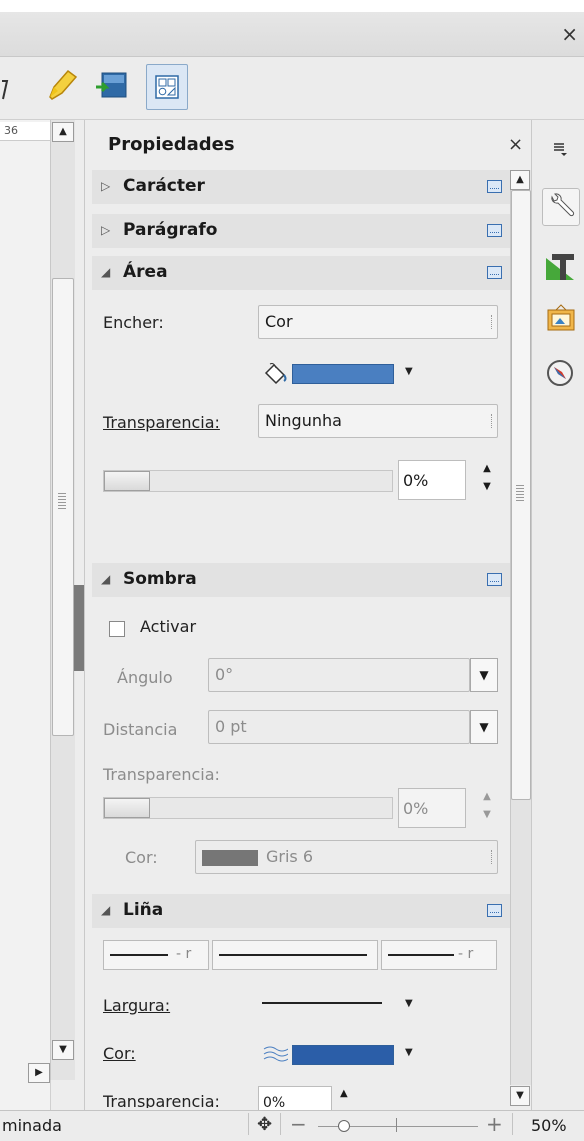 The width and height of the screenshot is (584, 1141). I want to click on line-start-arrow-text: - r, so click(184, 954).